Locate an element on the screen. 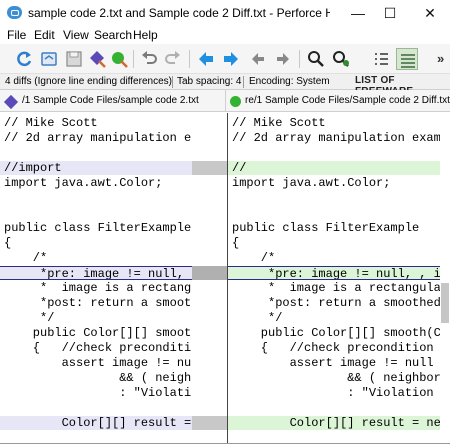 This screenshot has width=450, height=444. code-line: // 2d array manipulation exampl is located at coordinates (334, 138).